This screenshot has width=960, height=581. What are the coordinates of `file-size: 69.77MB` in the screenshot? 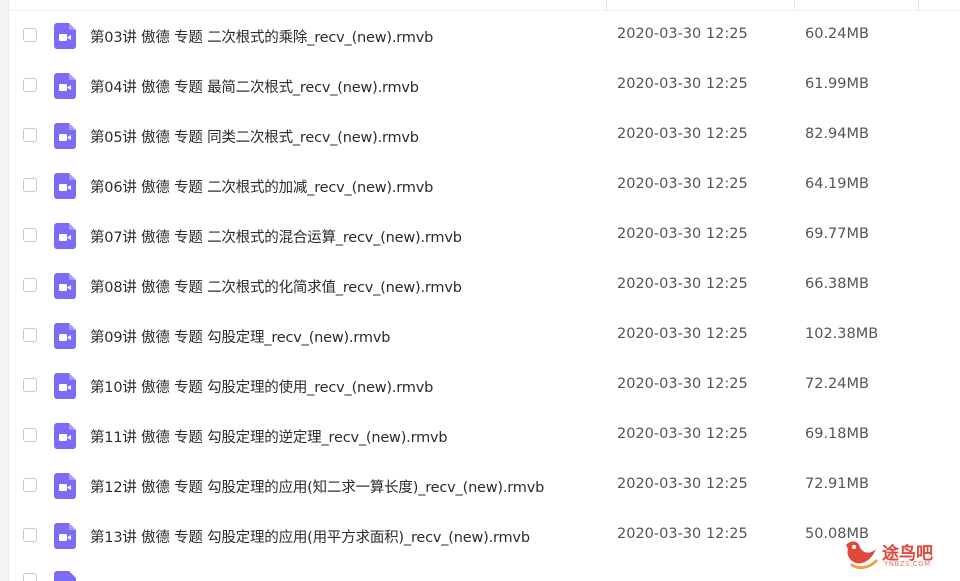 It's located at (837, 234).